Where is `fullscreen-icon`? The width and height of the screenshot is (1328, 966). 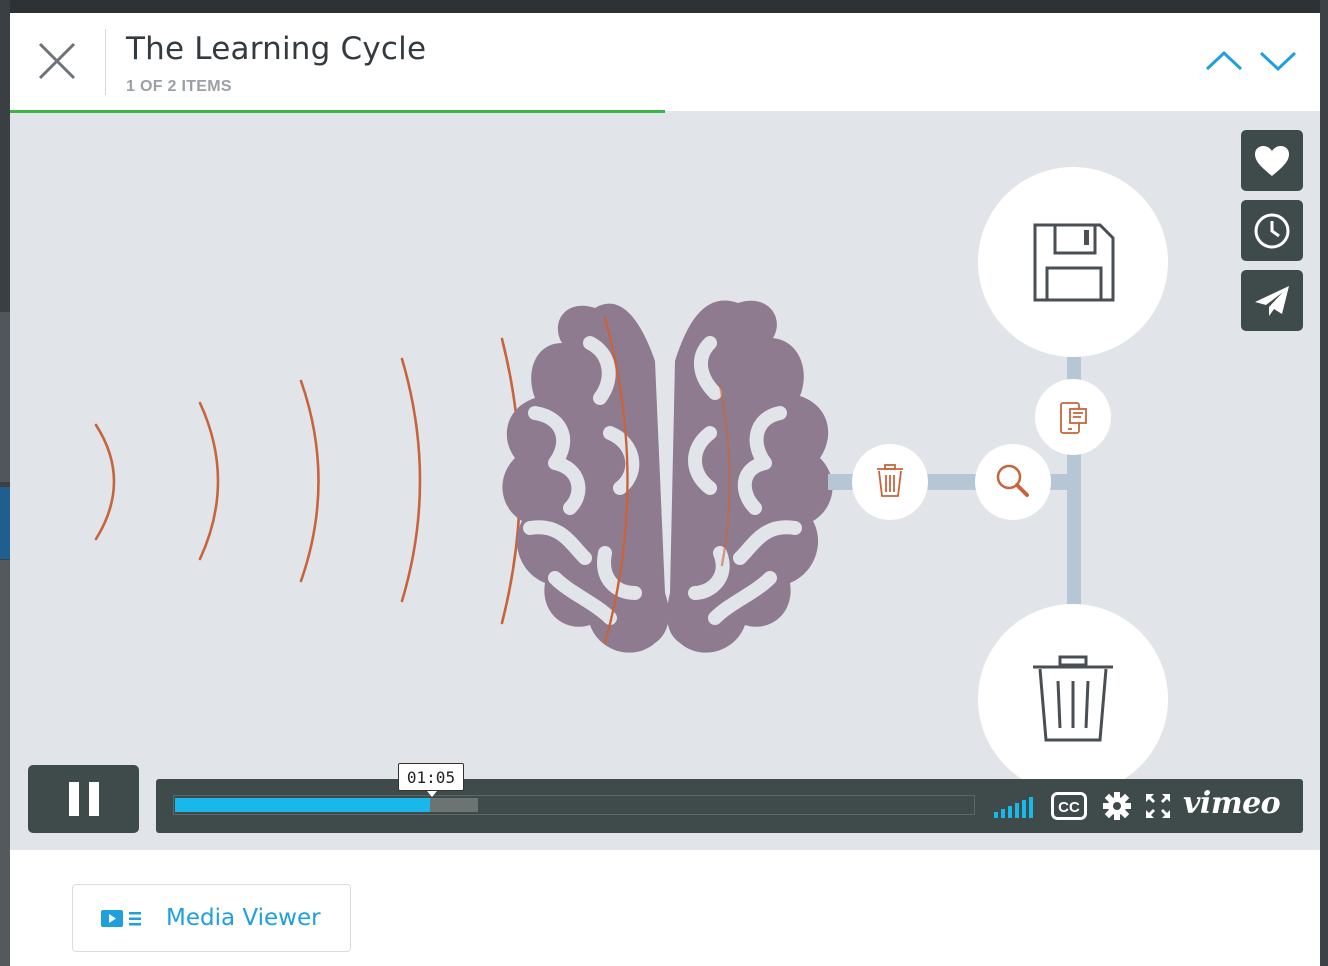 fullscreen-icon is located at coordinates (1158, 806).